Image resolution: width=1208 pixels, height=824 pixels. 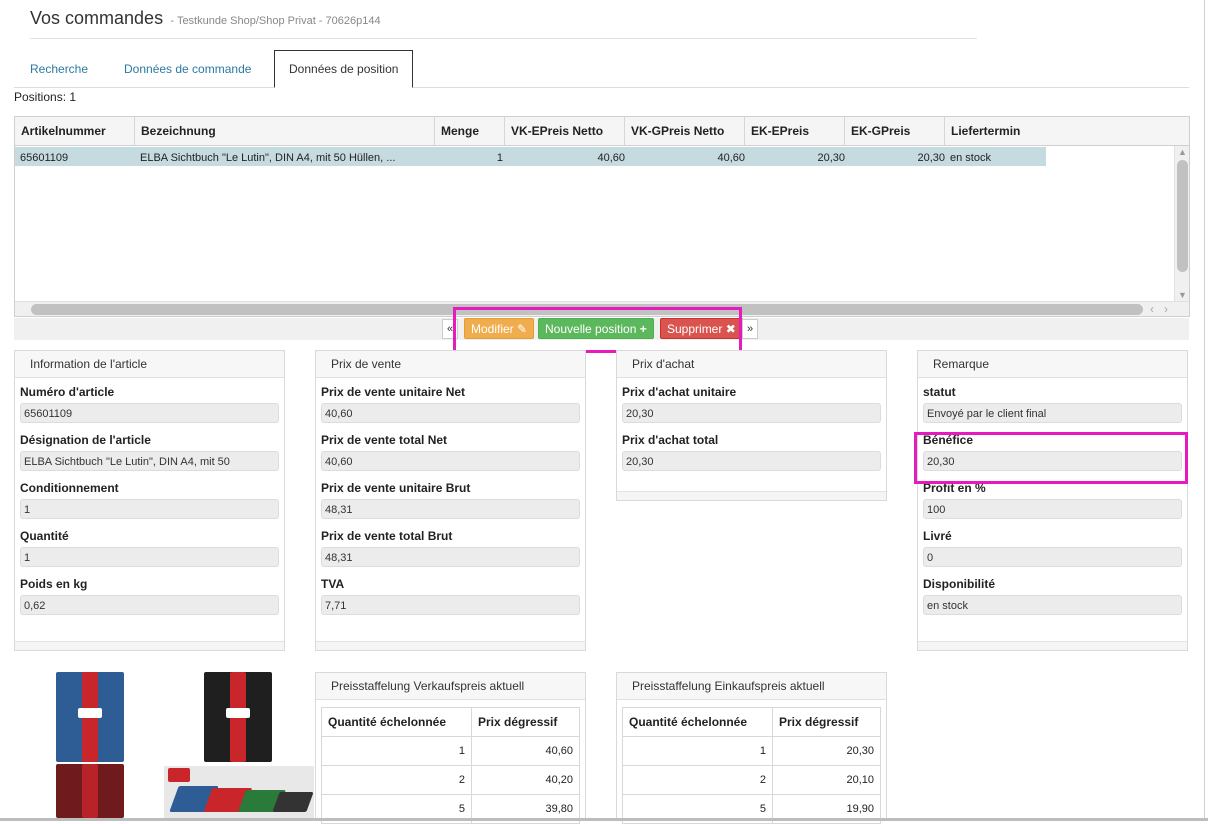 I want to click on panel-title: Information de l'article, so click(x=149, y=364).